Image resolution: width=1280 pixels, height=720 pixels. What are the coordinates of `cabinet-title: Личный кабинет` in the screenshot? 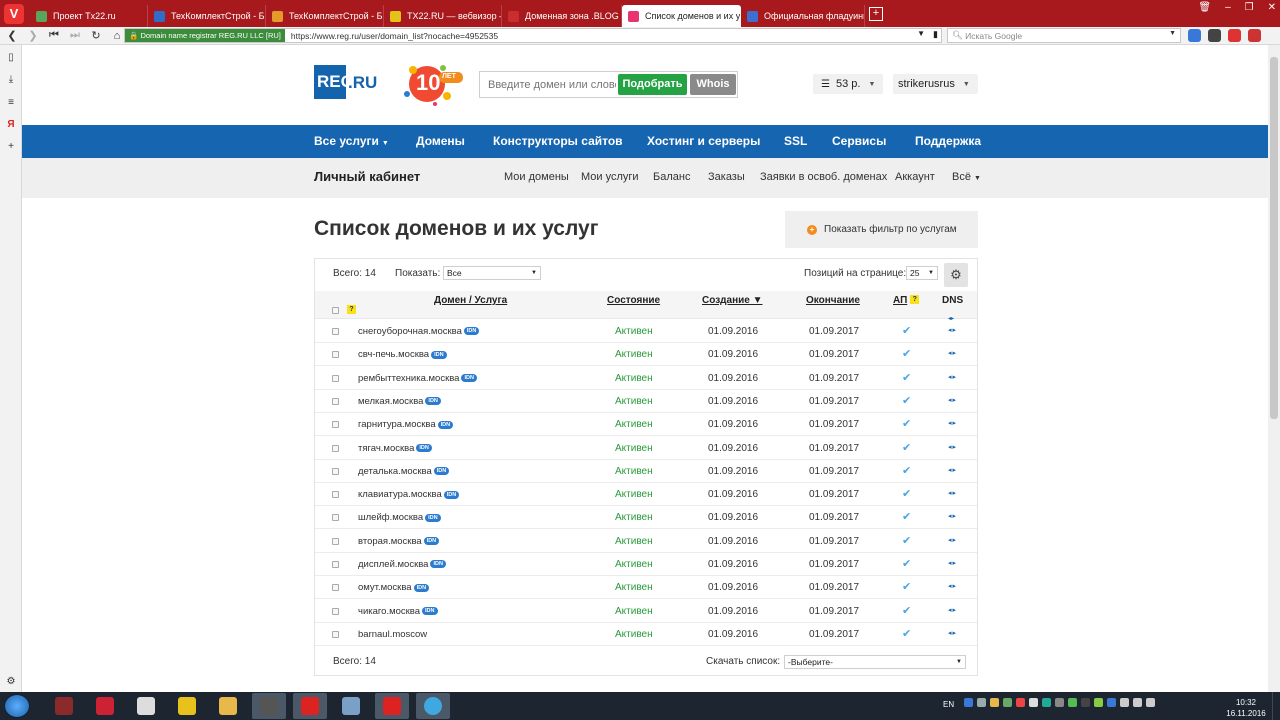 It's located at (367, 176).